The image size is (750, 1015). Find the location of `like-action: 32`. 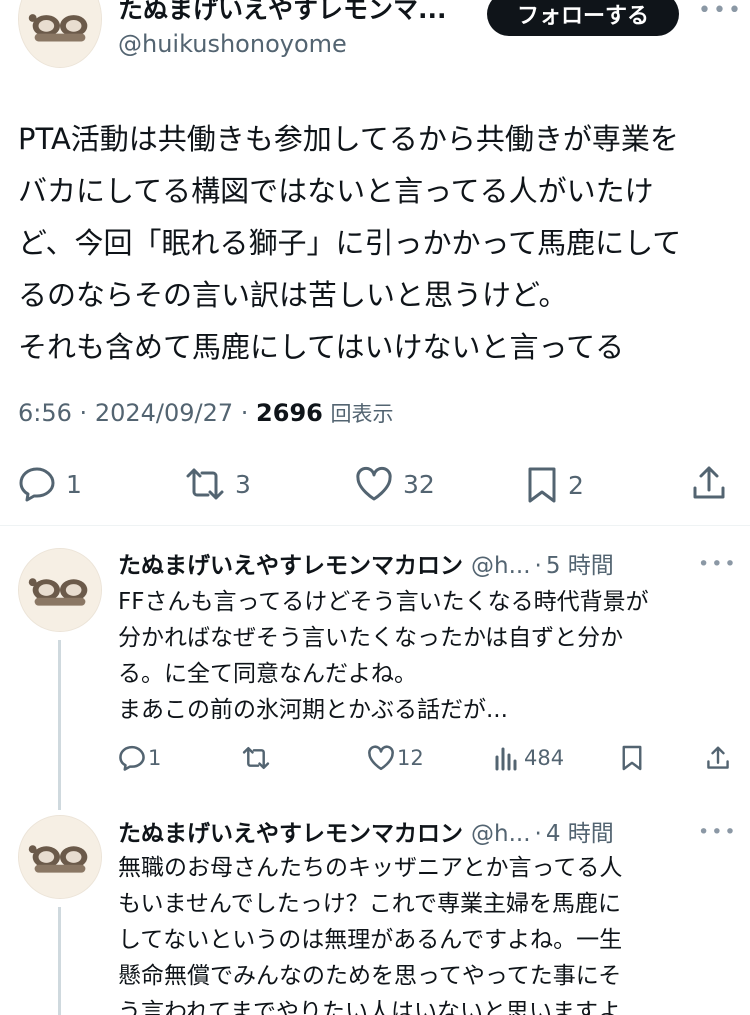

like-action: 32 is located at coordinates (395, 484).